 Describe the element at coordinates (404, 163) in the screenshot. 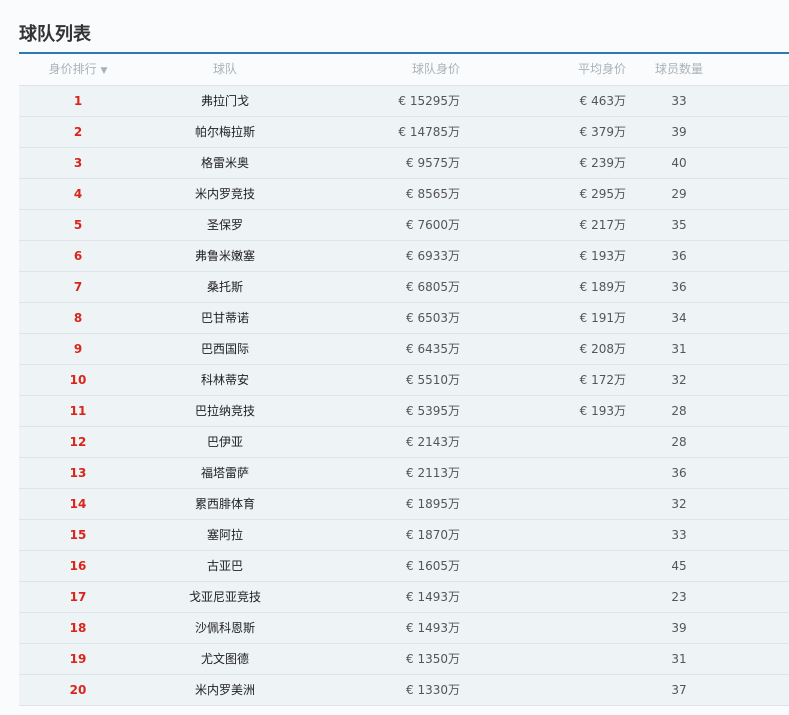

I see `table-row: 3 格雷米奥 € 9575万 € 239万 40` at that location.